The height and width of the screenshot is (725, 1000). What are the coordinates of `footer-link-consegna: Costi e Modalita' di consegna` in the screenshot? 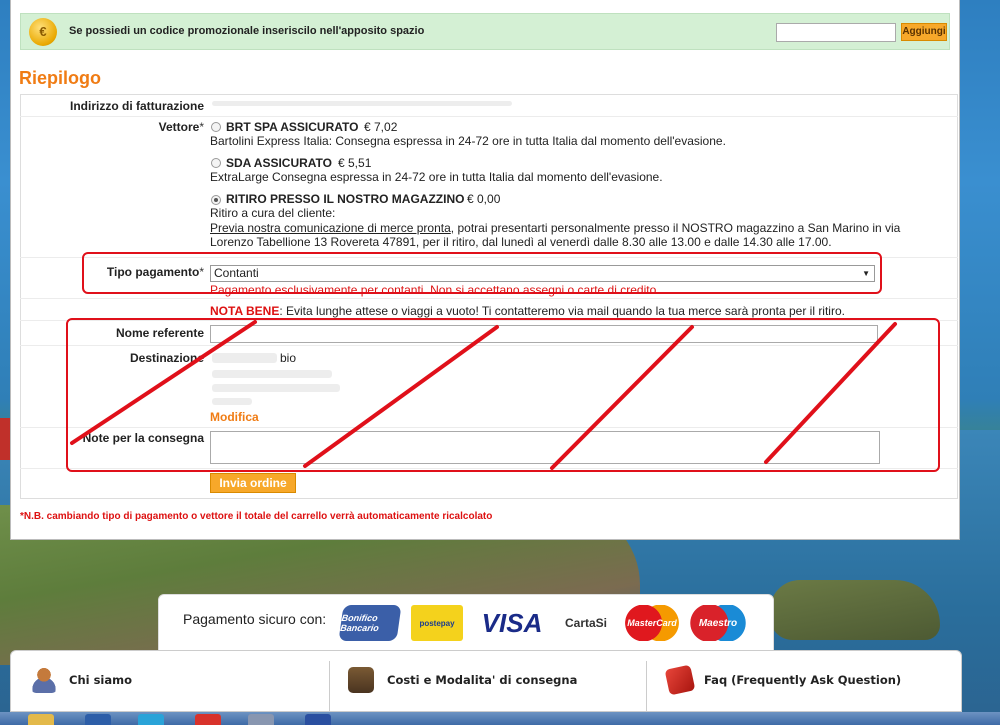 It's located at (488, 682).